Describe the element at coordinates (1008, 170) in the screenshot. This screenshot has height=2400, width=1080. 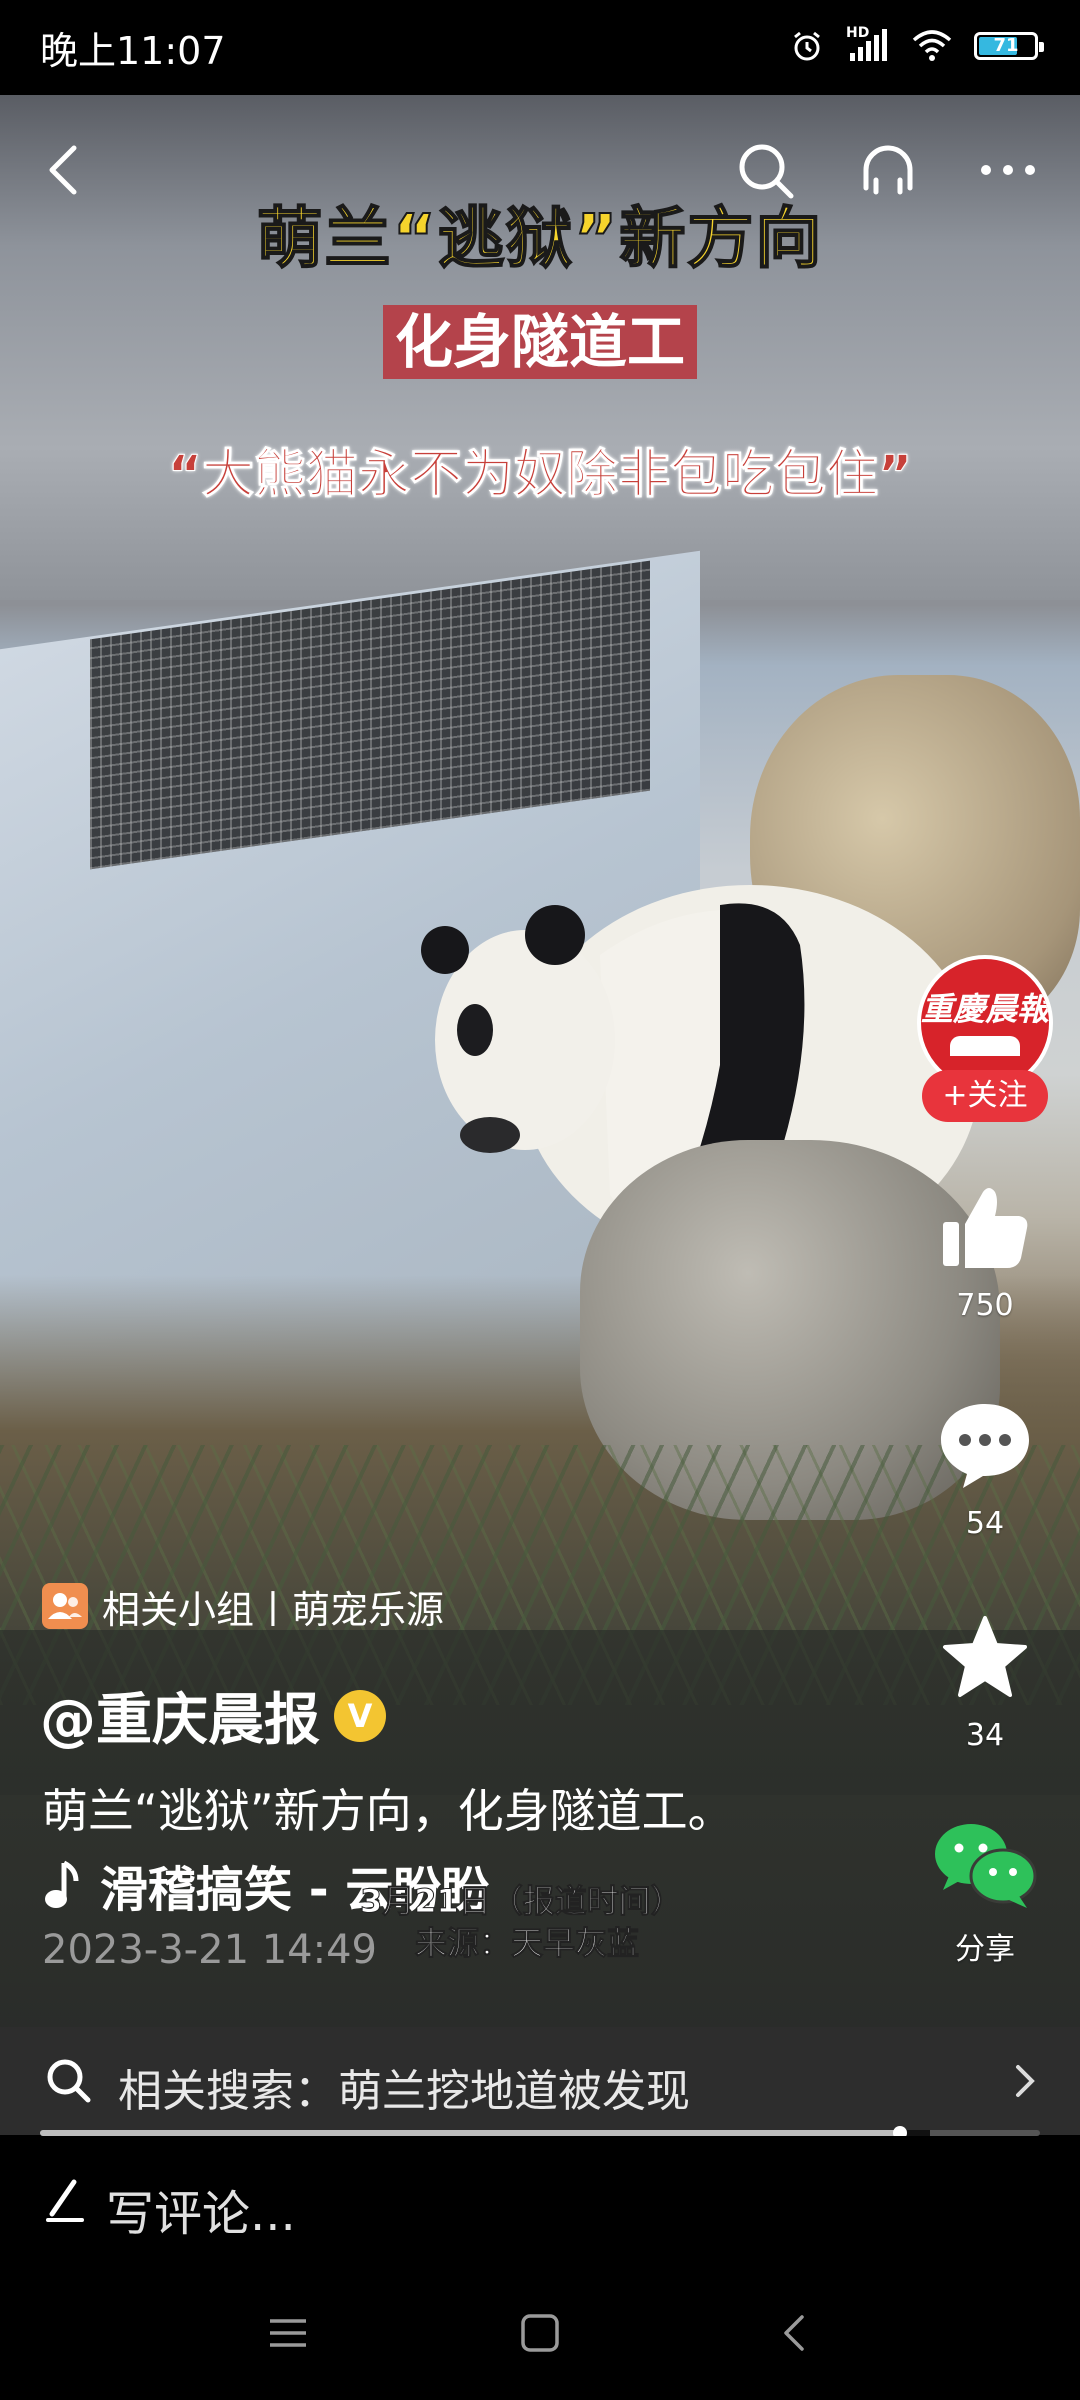
I see `more-icon` at that location.